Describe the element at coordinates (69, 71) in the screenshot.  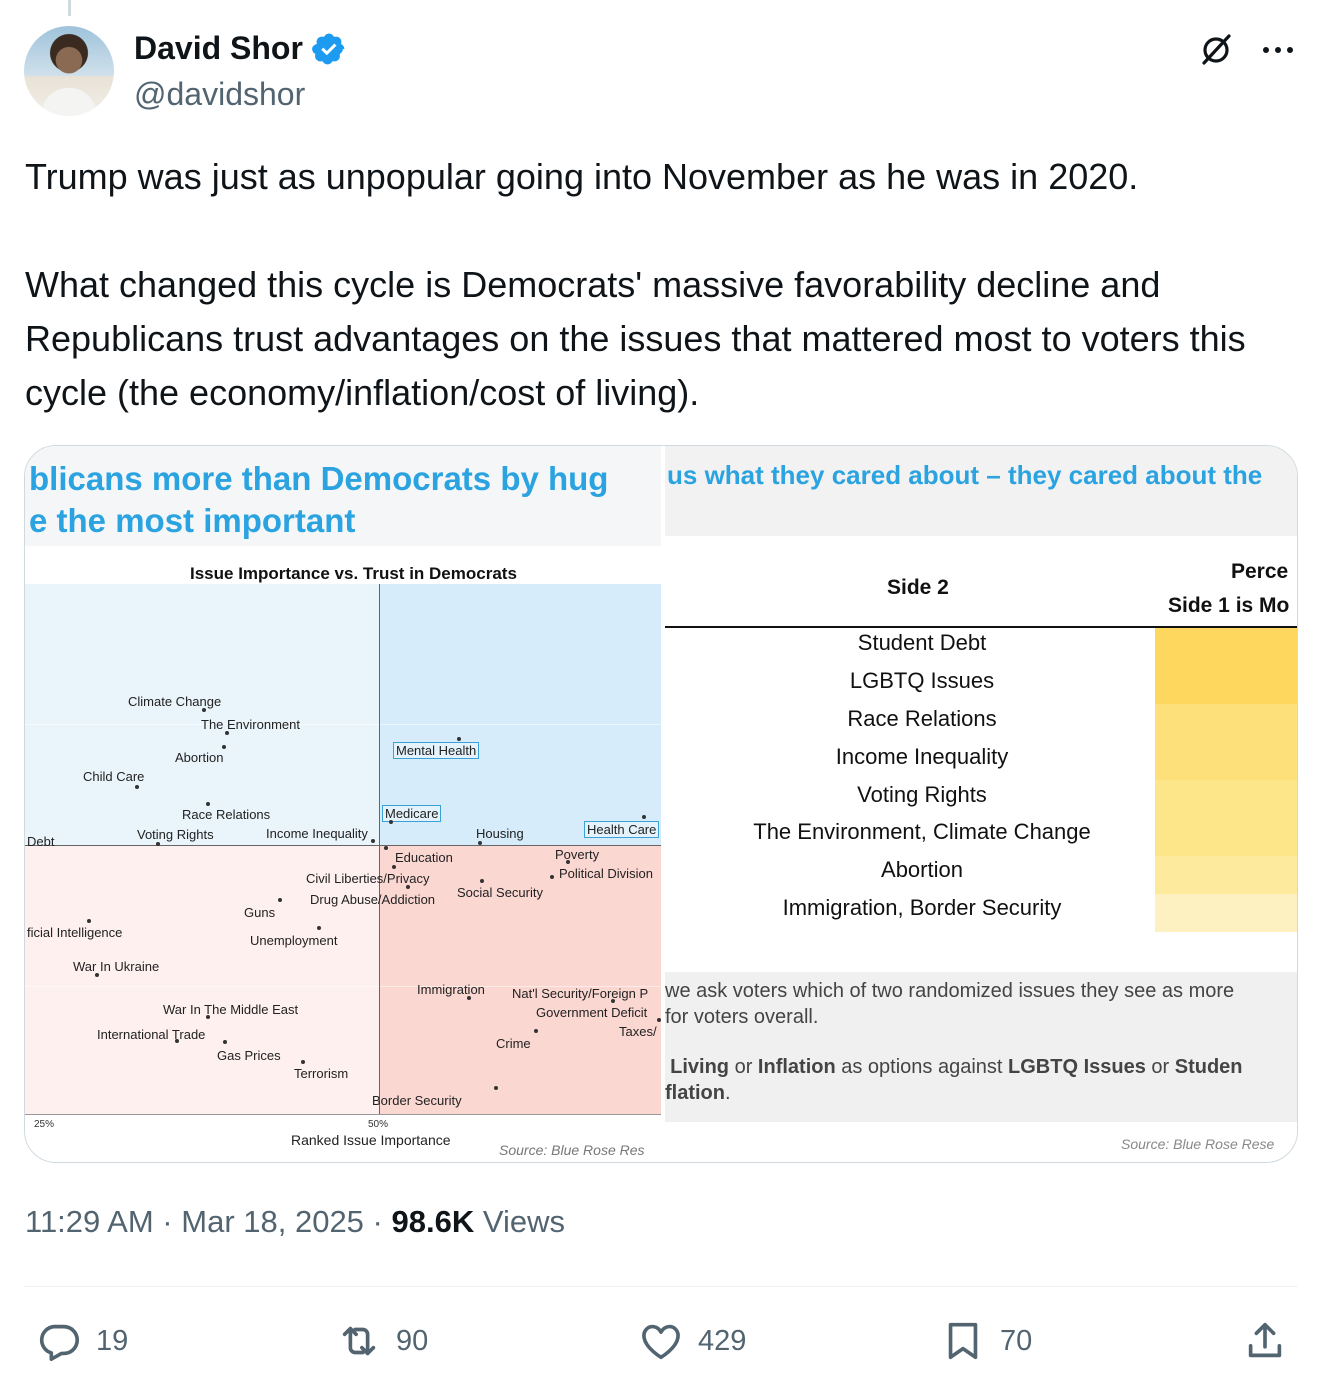
I see `avatar` at that location.